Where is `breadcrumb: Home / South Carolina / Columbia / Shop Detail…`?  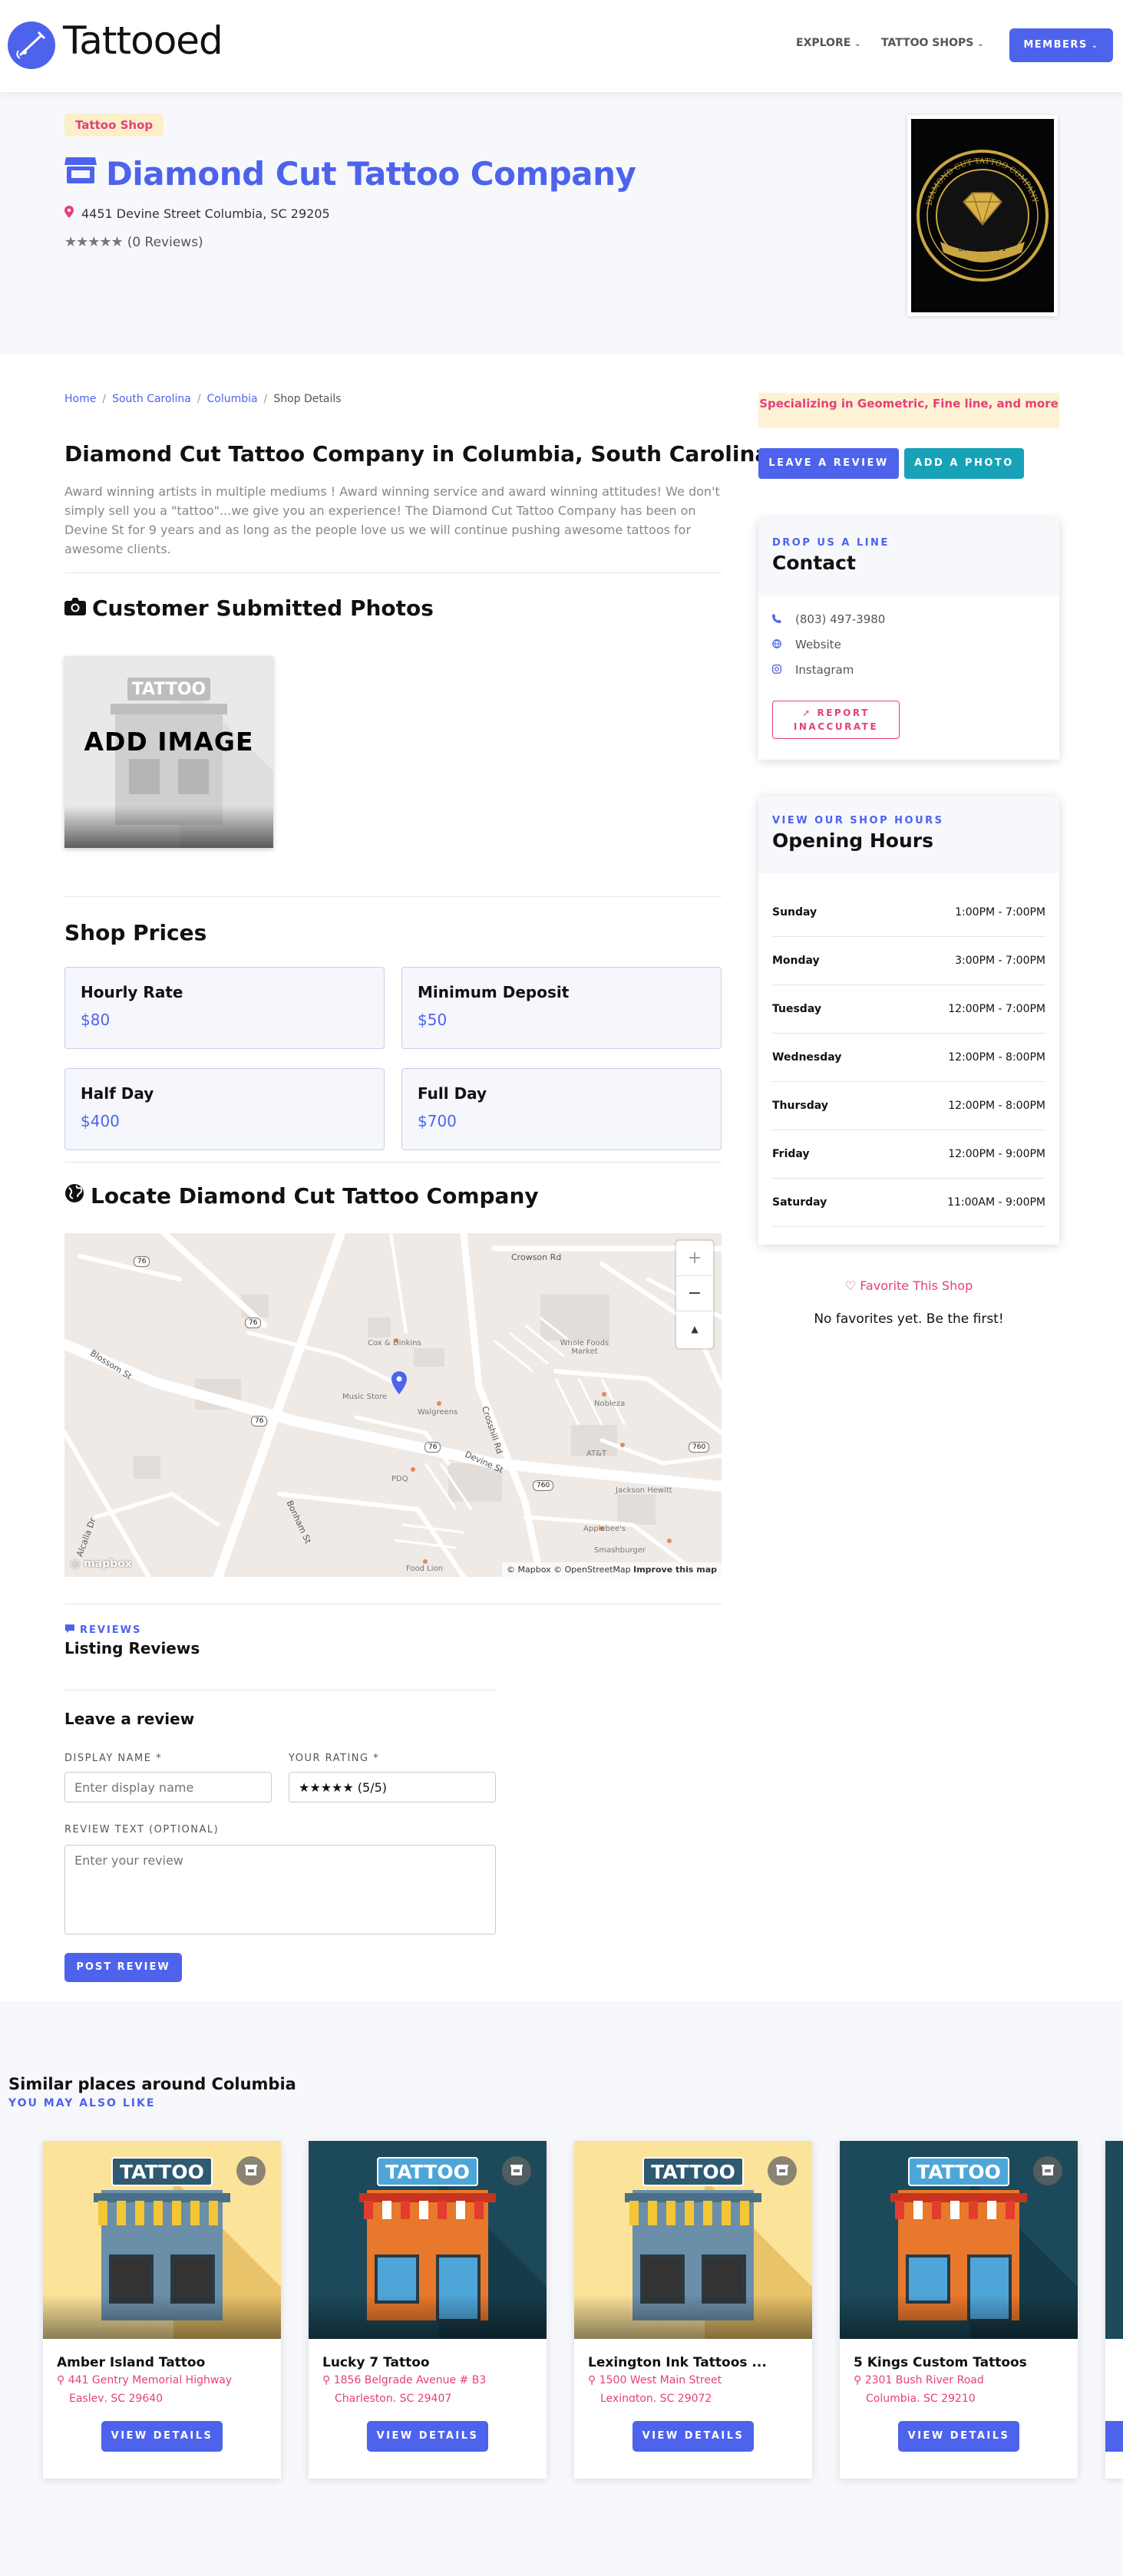
breadcrumb: Home / South Carolina / Columbia / Shop Detail… is located at coordinates (203, 399).